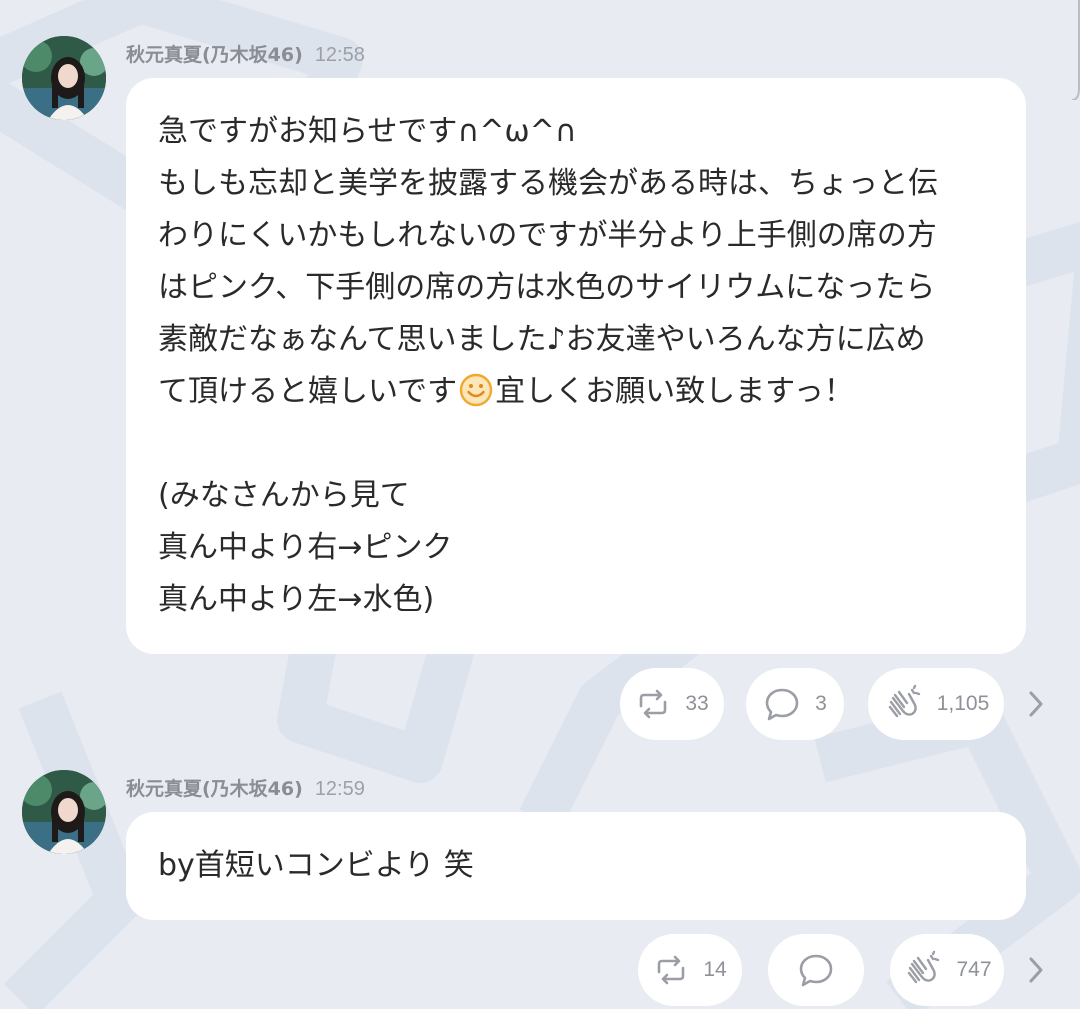 The width and height of the screenshot is (1080, 1009). Describe the element at coordinates (542, 339) in the screenshot. I see `message-line: 素敵だなぁなんて思いました♪お友達やいろんな方に広め` at that location.